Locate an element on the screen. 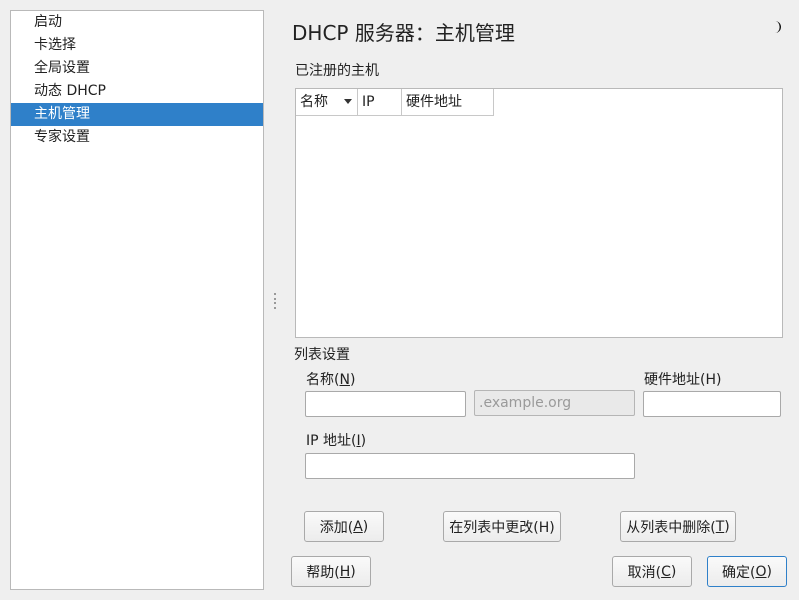 The width and height of the screenshot is (799, 600). cancel-button: 取消(C) is located at coordinates (652, 571).